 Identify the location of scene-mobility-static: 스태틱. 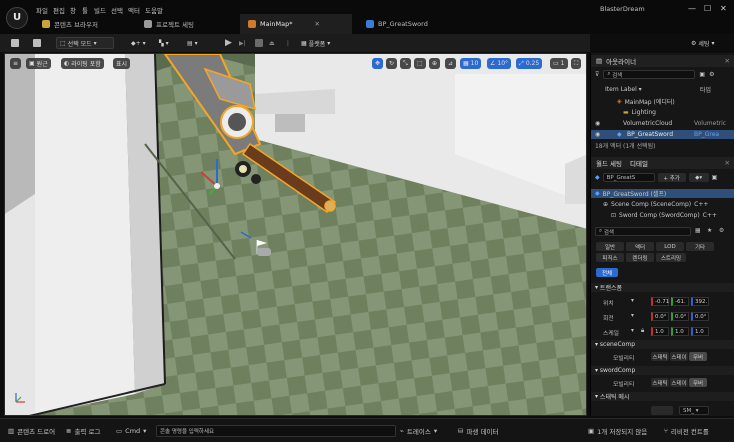
(660, 356).